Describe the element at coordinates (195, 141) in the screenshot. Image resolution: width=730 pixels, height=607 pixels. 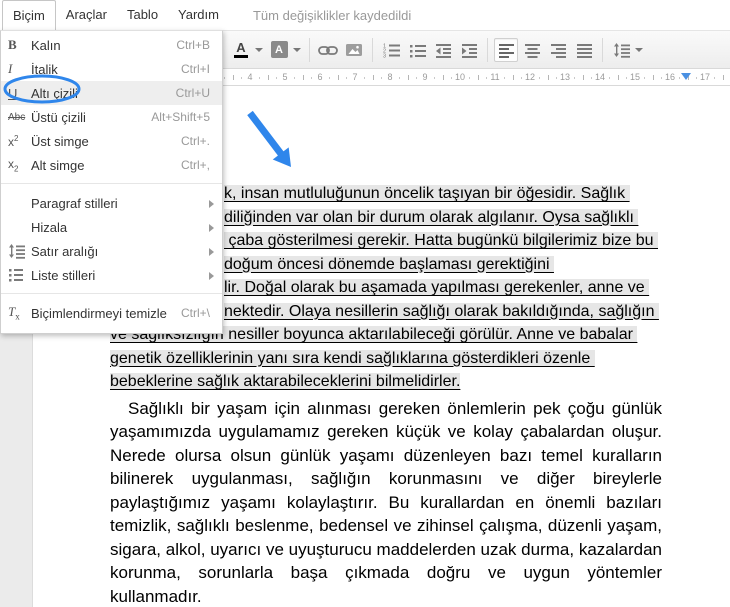
I see `menu-item-shortcut: Ctrl+.` at that location.